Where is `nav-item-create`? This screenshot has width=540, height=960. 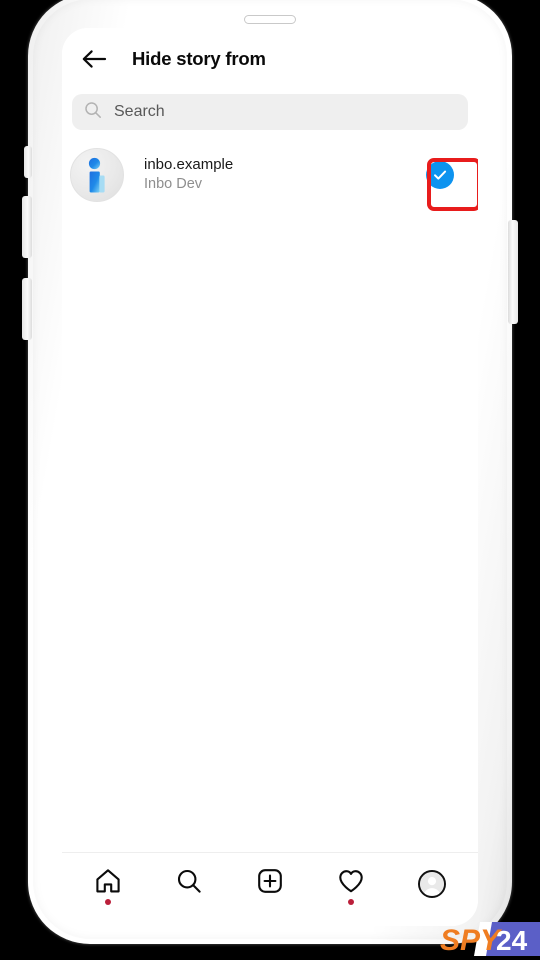
nav-item-create is located at coordinates (270, 884).